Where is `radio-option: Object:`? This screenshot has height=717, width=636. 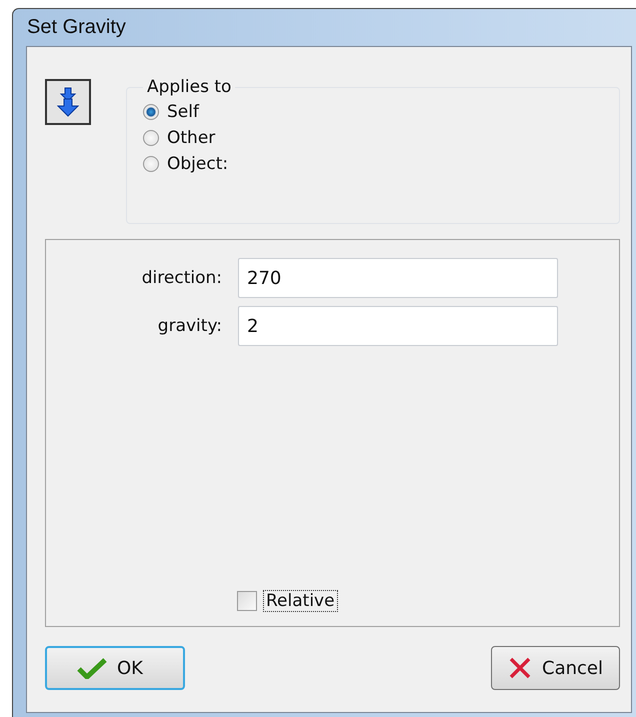 radio-option: Object: is located at coordinates (373, 164).